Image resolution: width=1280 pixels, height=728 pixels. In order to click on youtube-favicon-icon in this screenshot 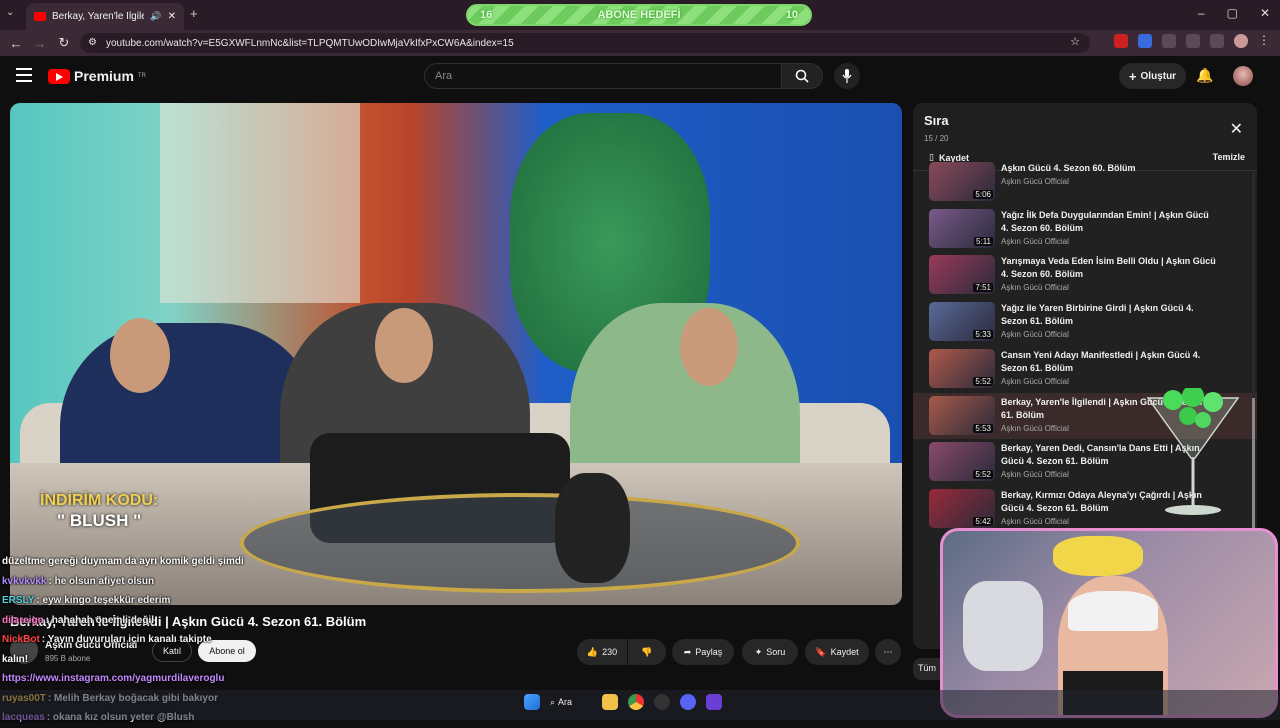, I will do `click(40, 16)`.